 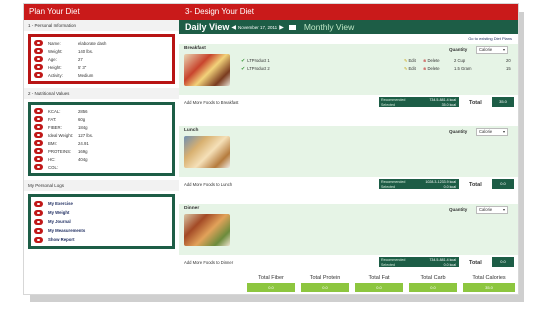 I want to click on plan-your-diet-header: Plan Your Diet, so click(x=101, y=12).